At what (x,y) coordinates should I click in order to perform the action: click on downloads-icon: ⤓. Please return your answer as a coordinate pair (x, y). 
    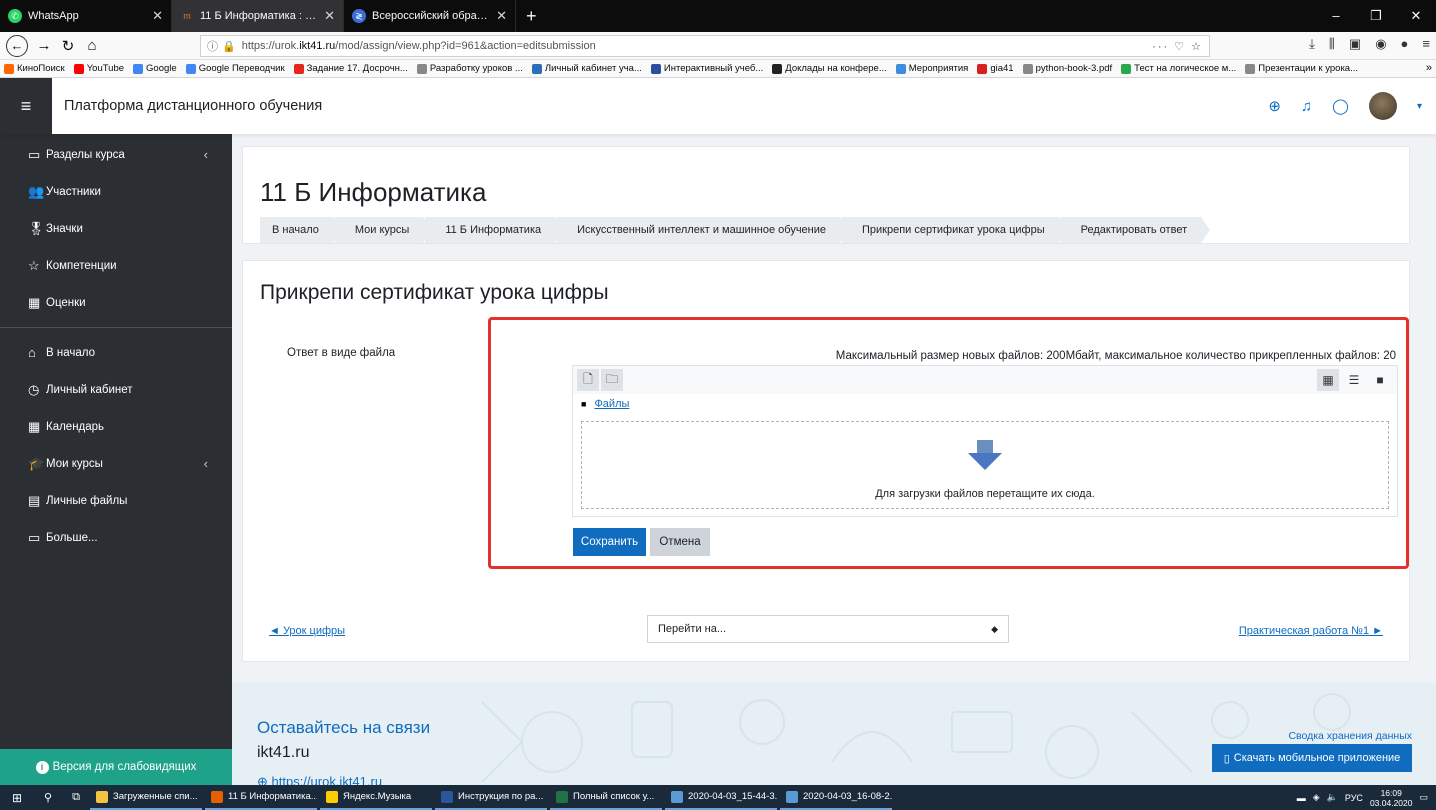
    Looking at the image, I should click on (1312, 44).